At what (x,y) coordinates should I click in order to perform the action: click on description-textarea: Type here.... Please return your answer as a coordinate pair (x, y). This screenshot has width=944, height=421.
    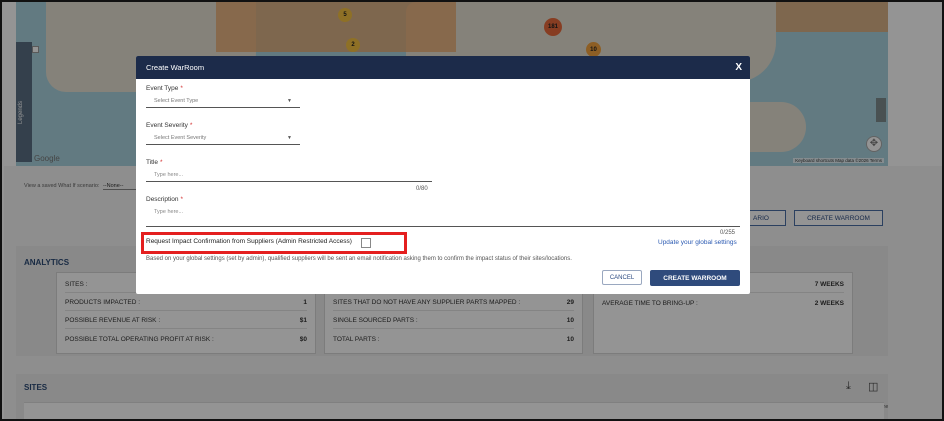
    Looking at the image, I should click on (443, 217).